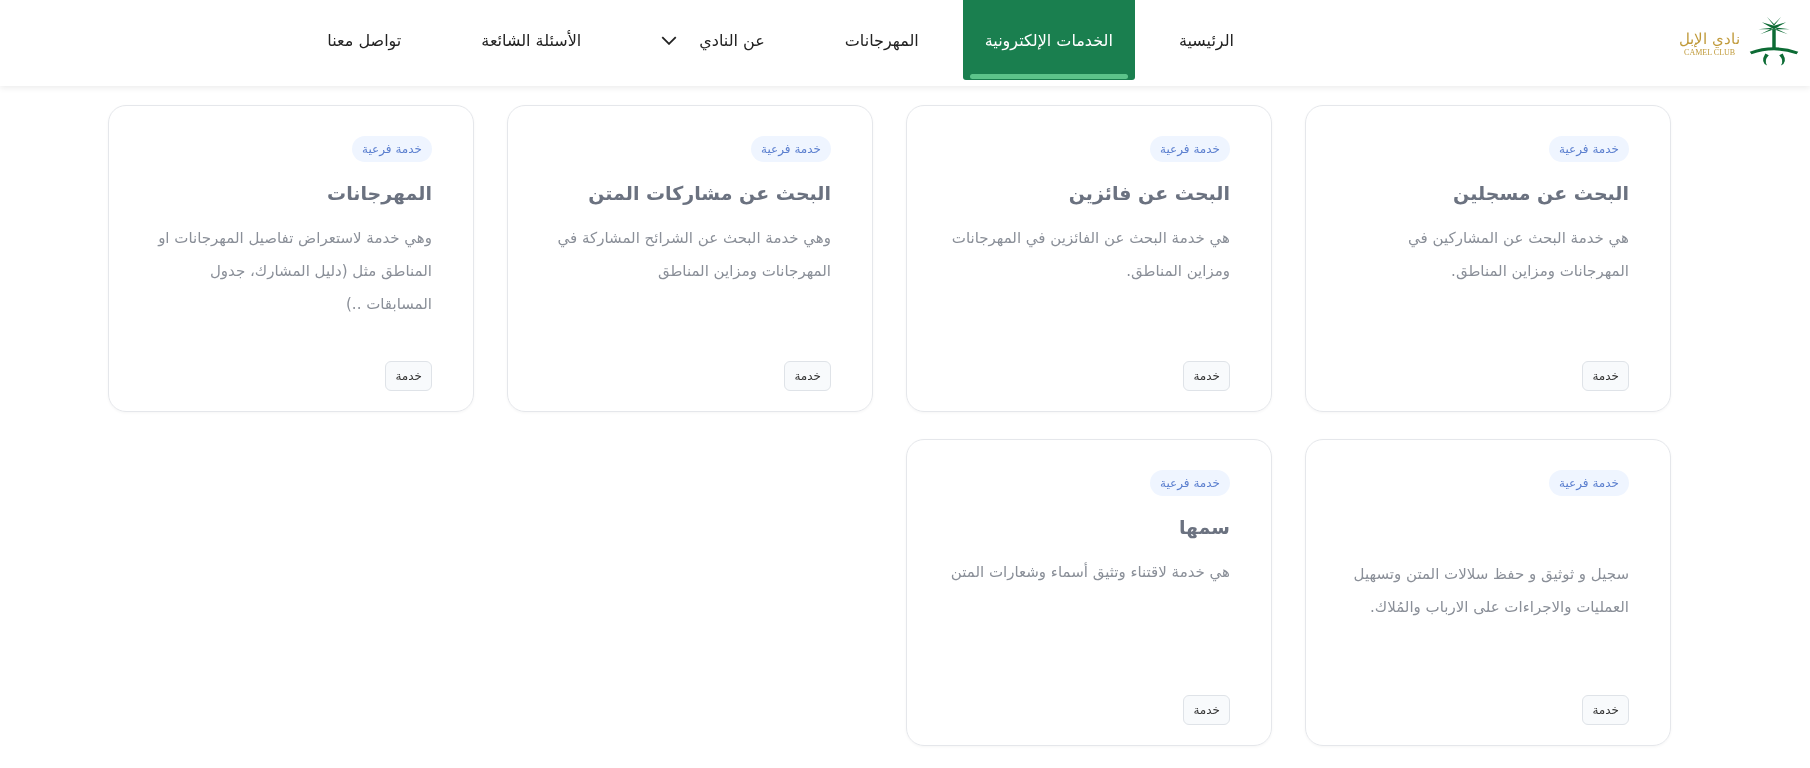 This screenshot has height=768, width=1810. I want to click on logo-caption: CAMEL CLUB, so click(1710, 52).